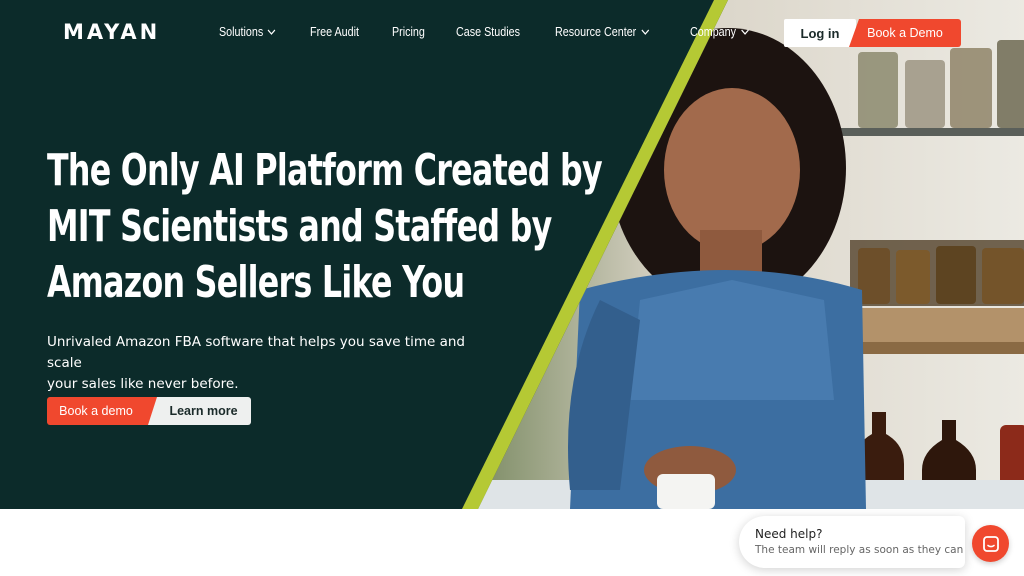 Image resolution: width=1024 pixels, height=576 pixels. I want to click on nav-item-label: Case Studies, so click(487, 32).